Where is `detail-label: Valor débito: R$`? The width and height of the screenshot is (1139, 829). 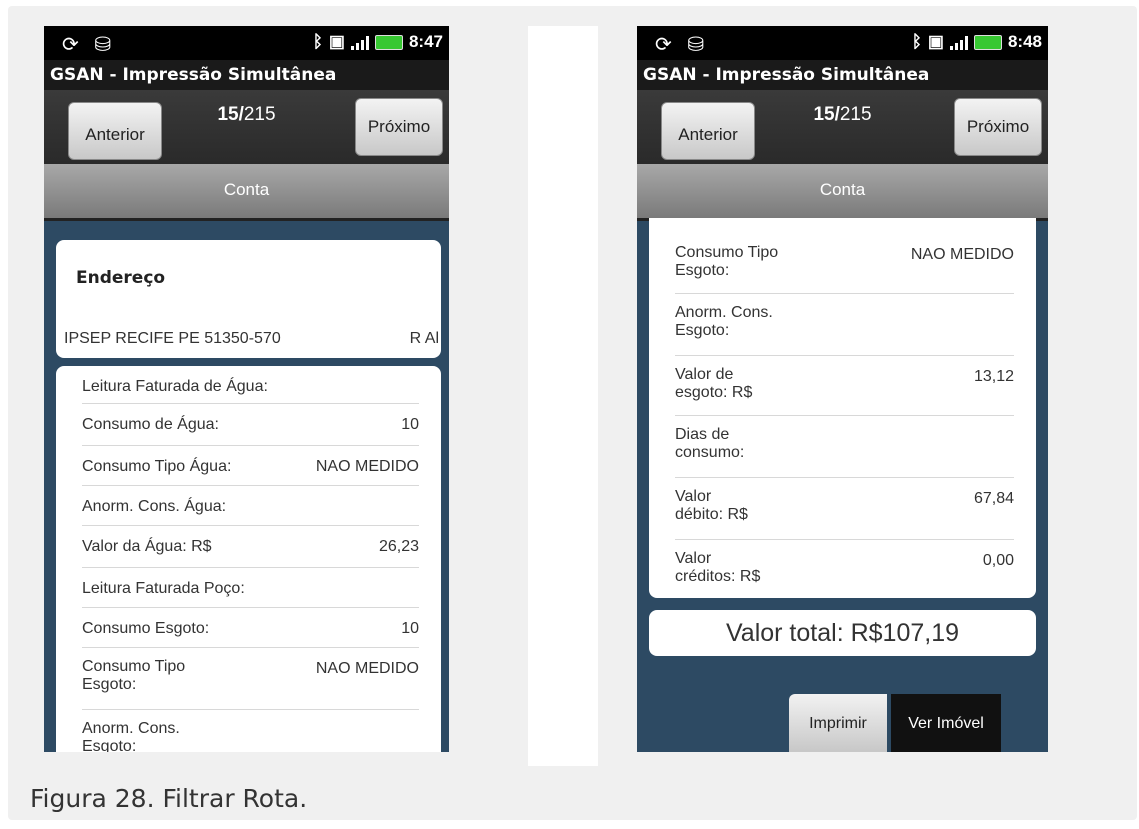 detail-label: Valor débito: R$ is located at coordinates (711, 505).